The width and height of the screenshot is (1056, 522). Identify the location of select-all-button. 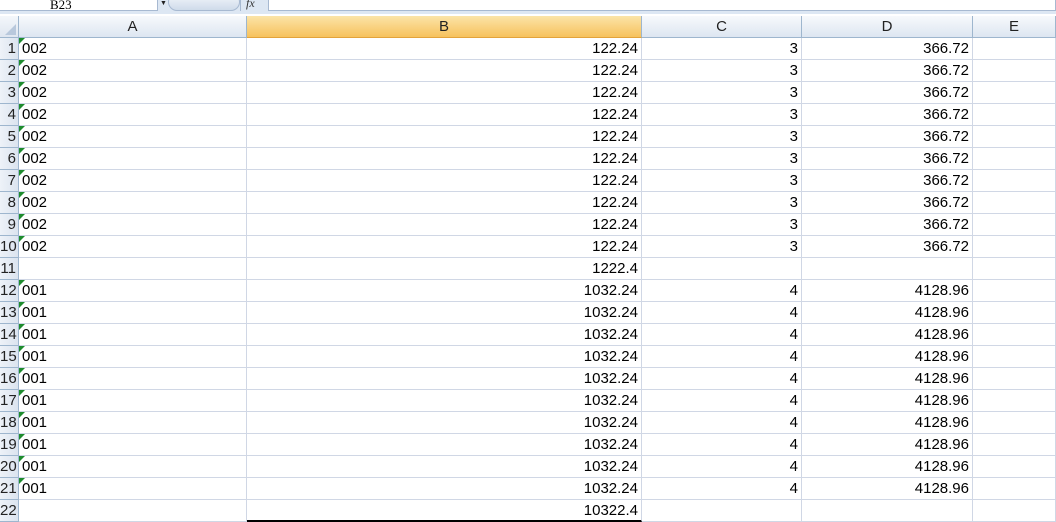
(9, 27).